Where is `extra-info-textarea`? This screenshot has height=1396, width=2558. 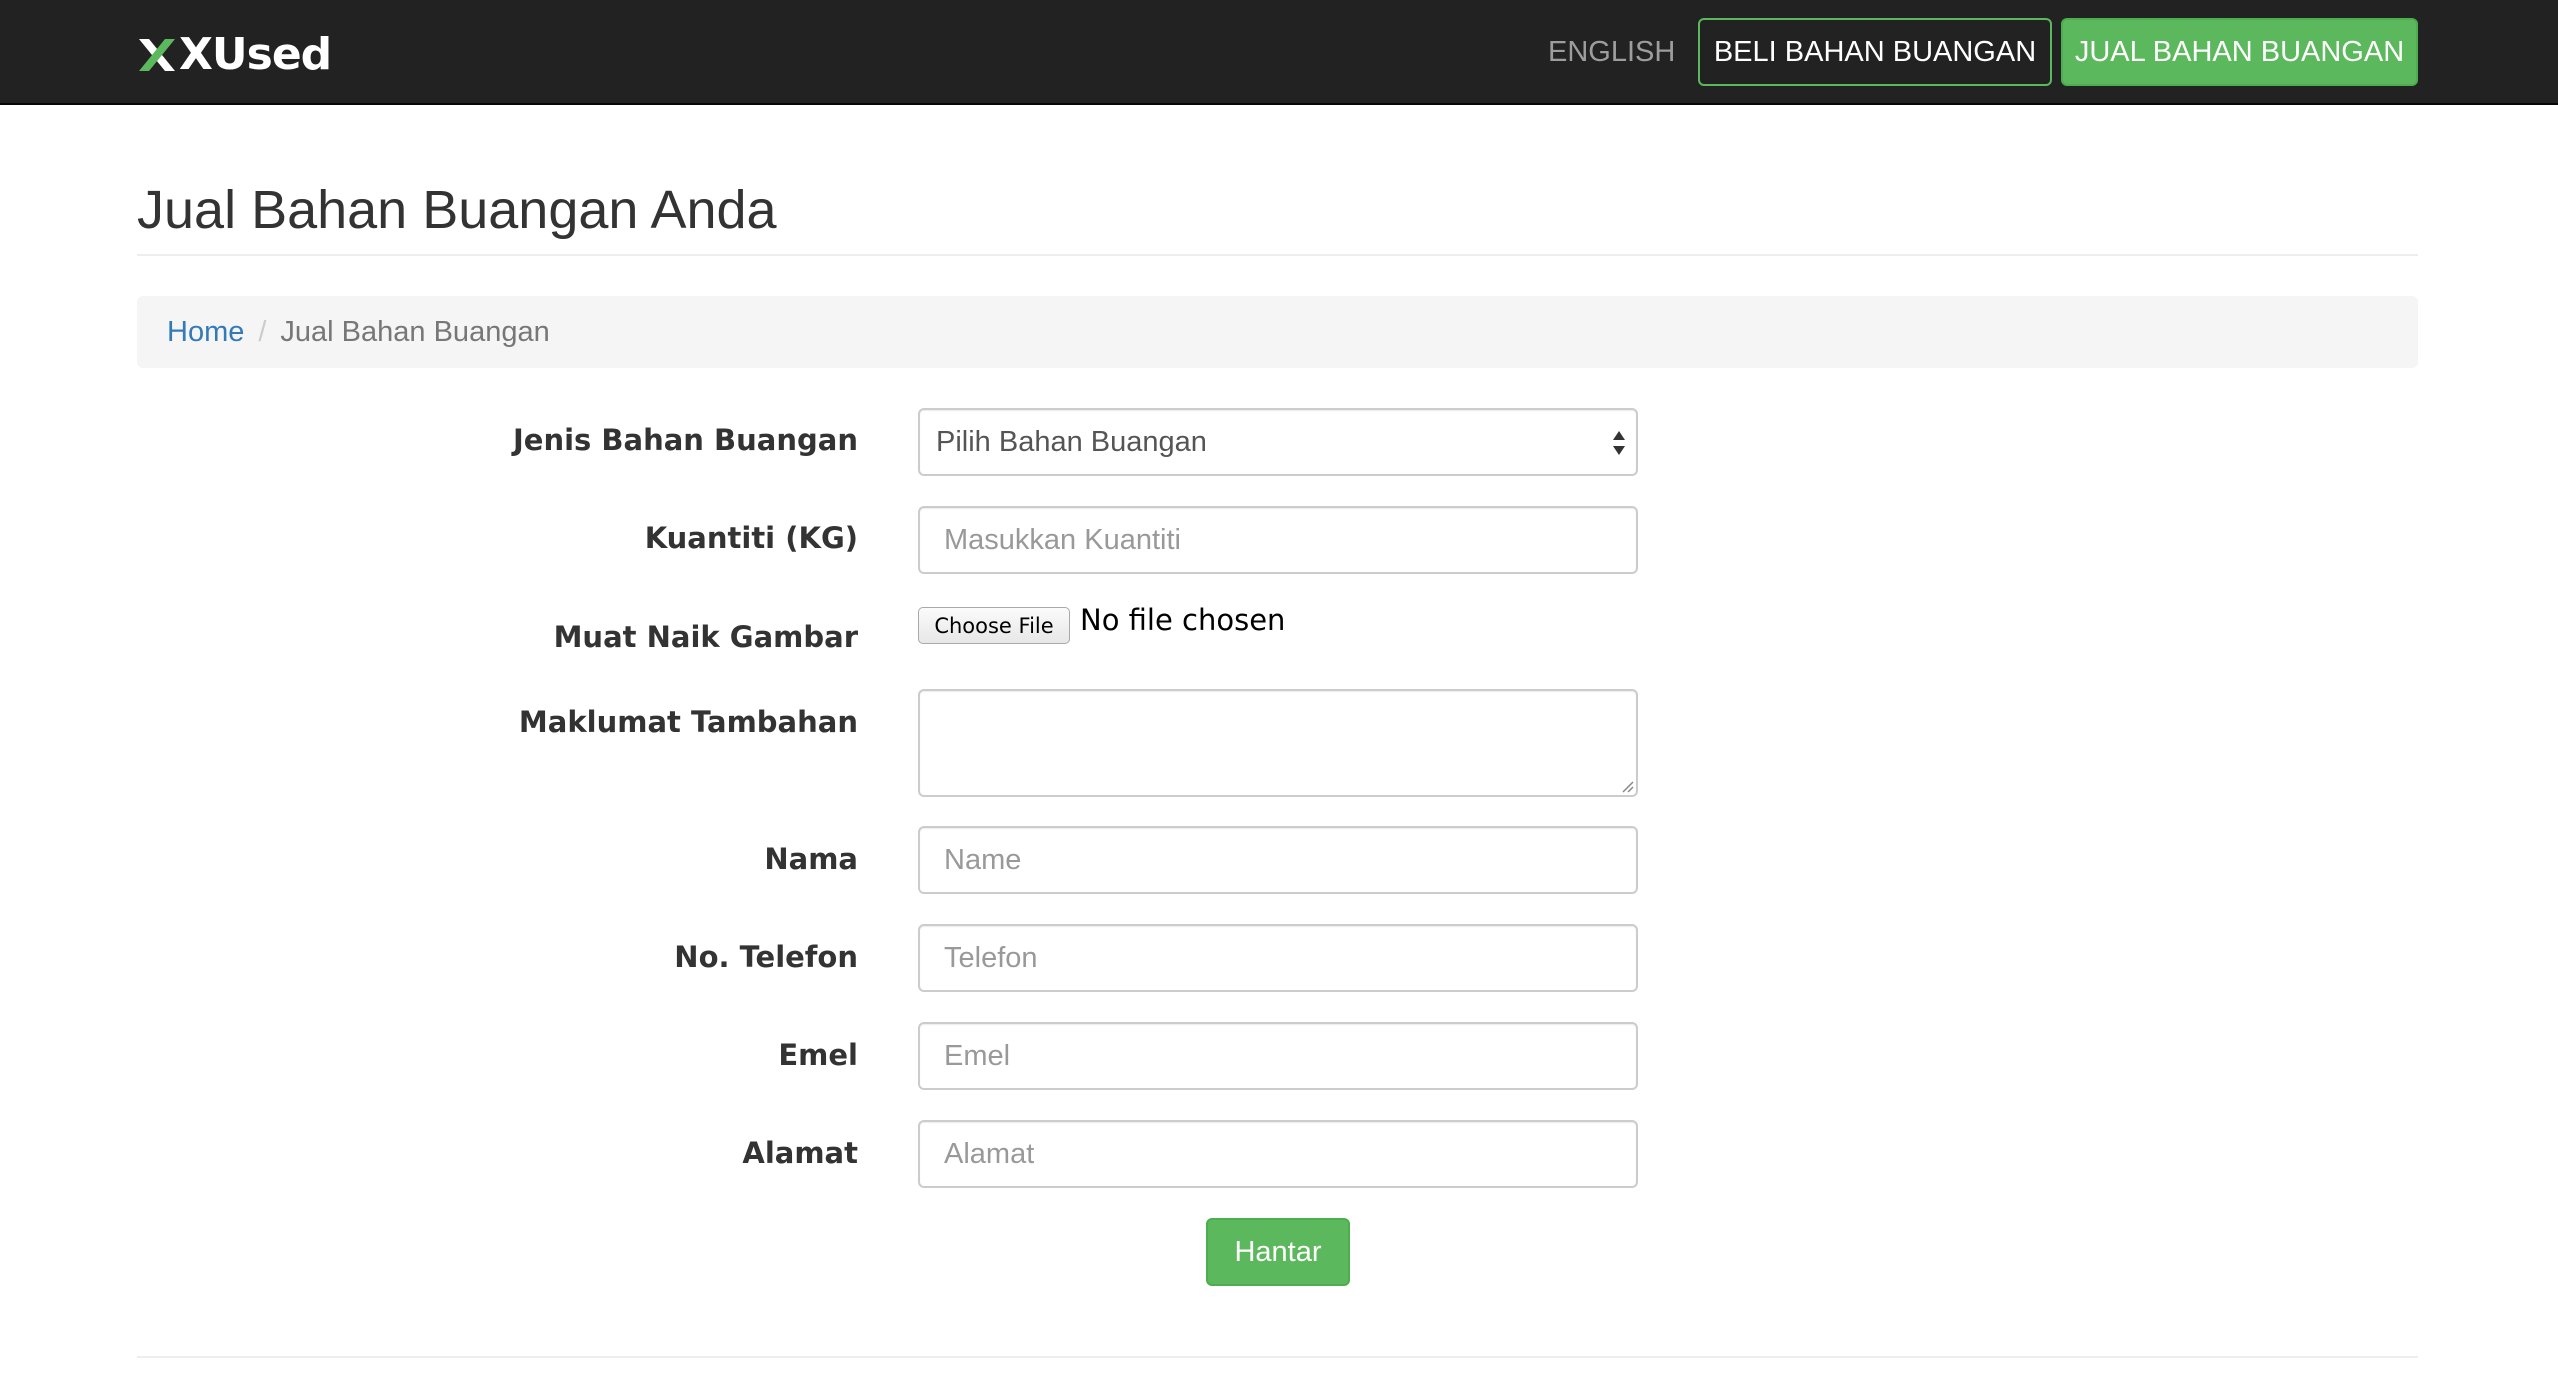 extra-info-textarea is located at coordinates (1278, 743).